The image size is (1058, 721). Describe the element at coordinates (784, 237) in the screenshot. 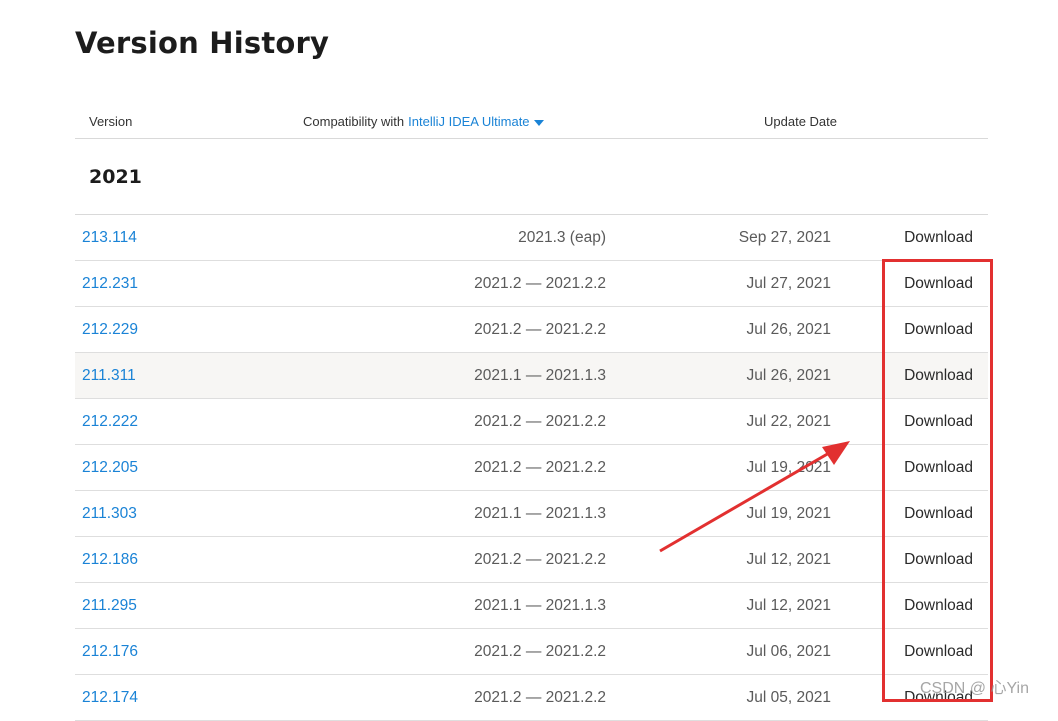

I see `update-date: Sep 27, 2021` at that location.